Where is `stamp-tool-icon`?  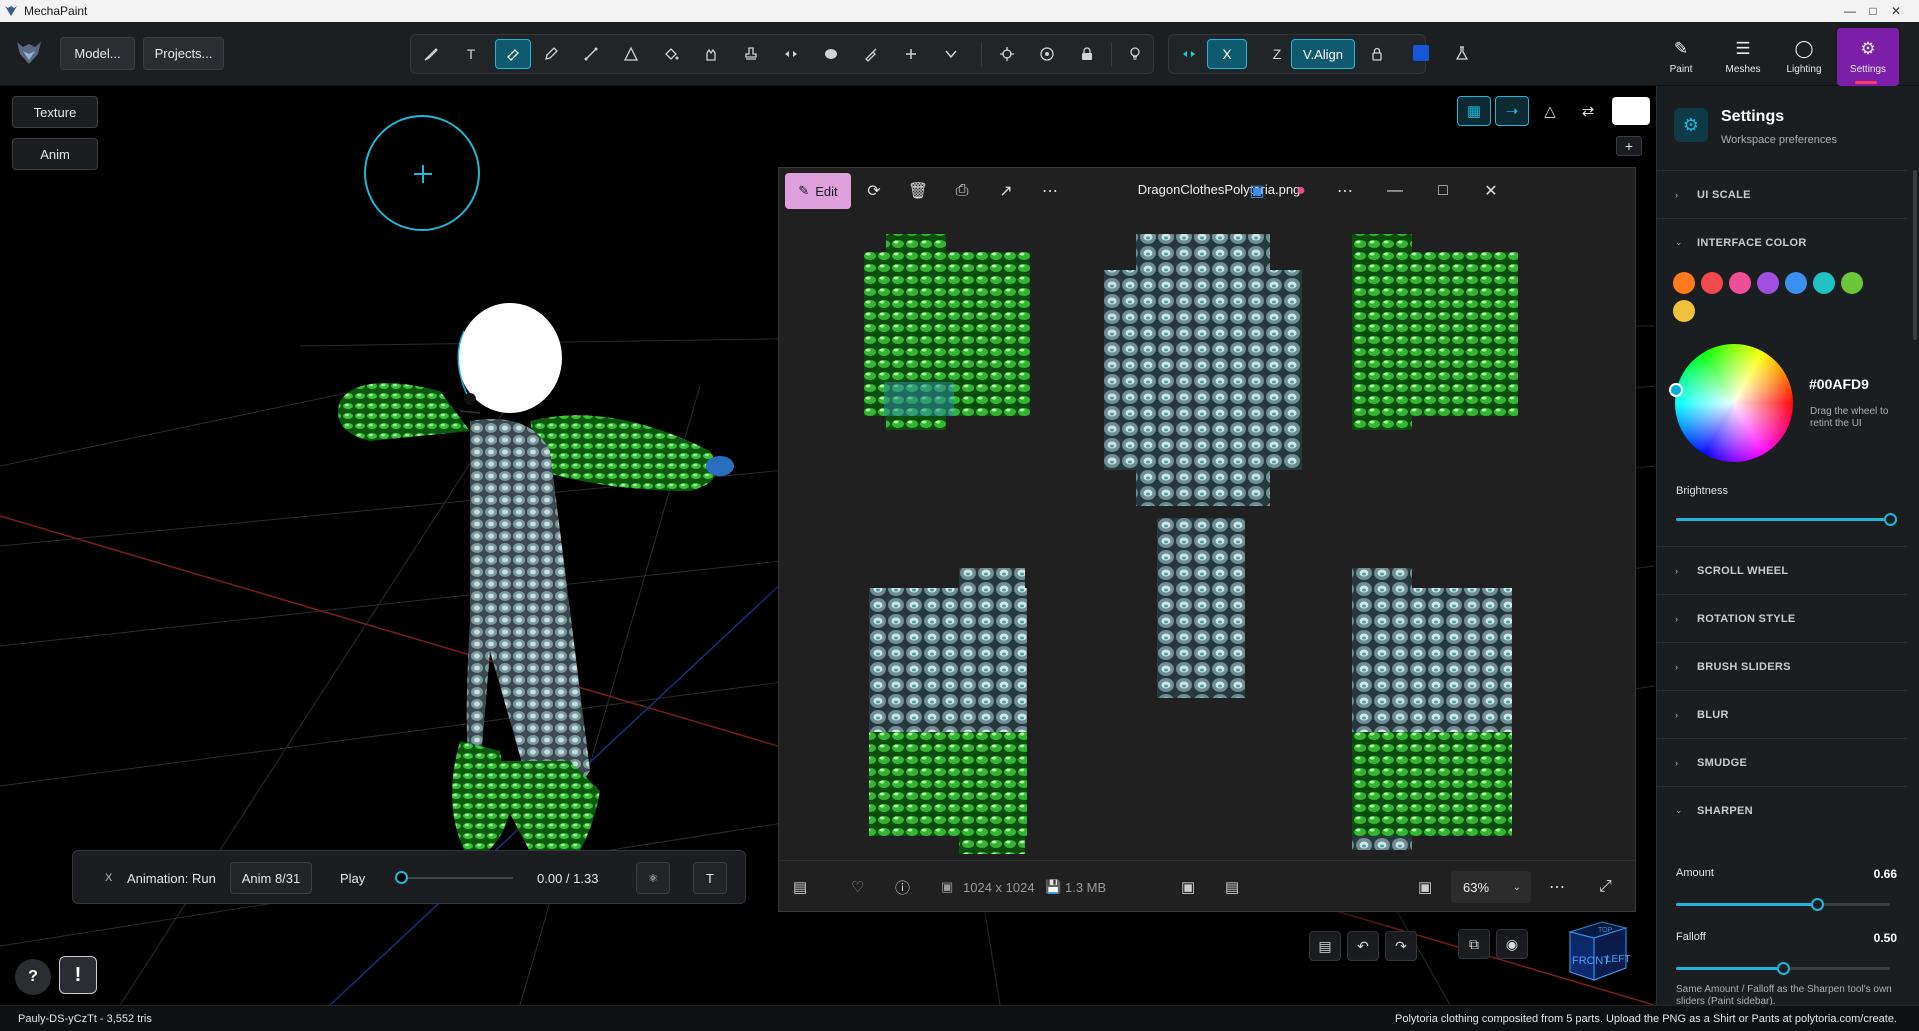
stamp-tool-icon is located at coordinates (751, 54).